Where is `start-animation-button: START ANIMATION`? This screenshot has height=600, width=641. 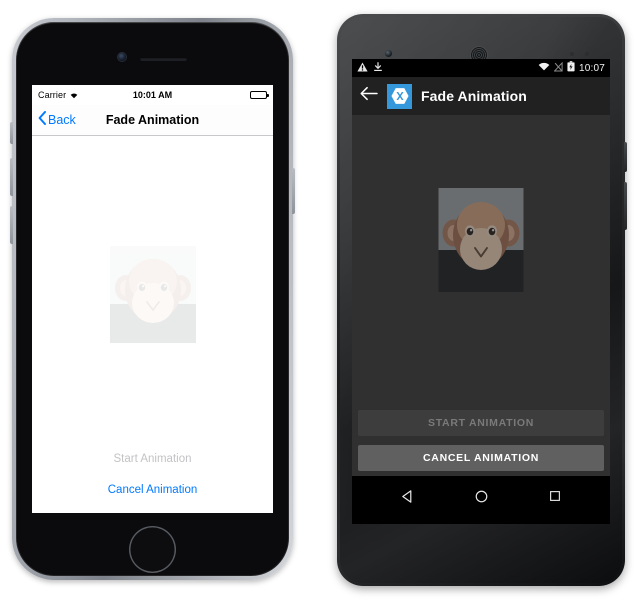
start-animation-button: START ANIMATION is located at coordinates (481, 423).